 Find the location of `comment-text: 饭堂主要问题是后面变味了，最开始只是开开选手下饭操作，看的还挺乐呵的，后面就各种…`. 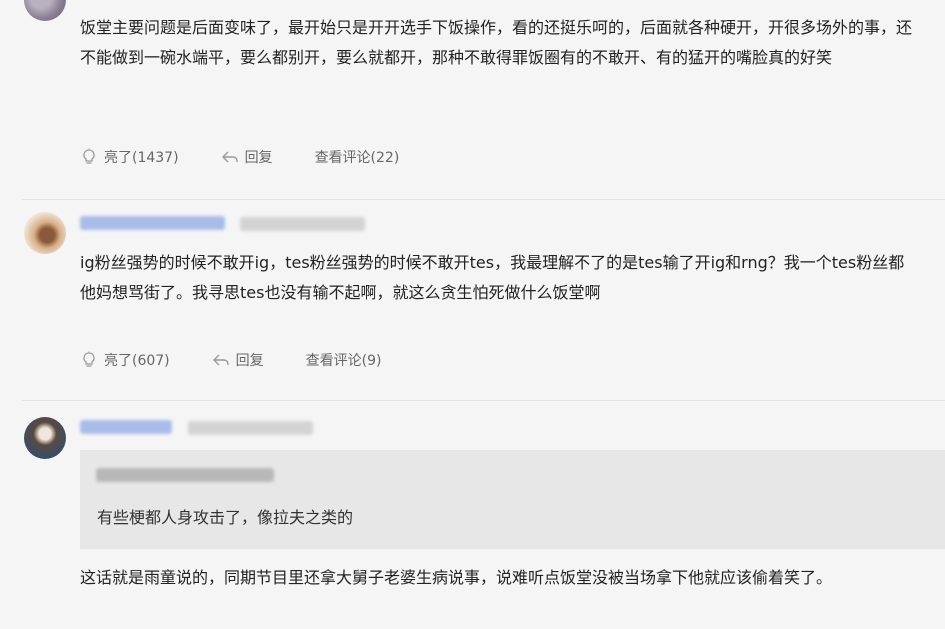

comment-text: 饭堂主要问题是后面变味了，最开始只是开开选手下饭操作，看的还挺乐呵的，后面就各种… is located at coordinates (496, 42).